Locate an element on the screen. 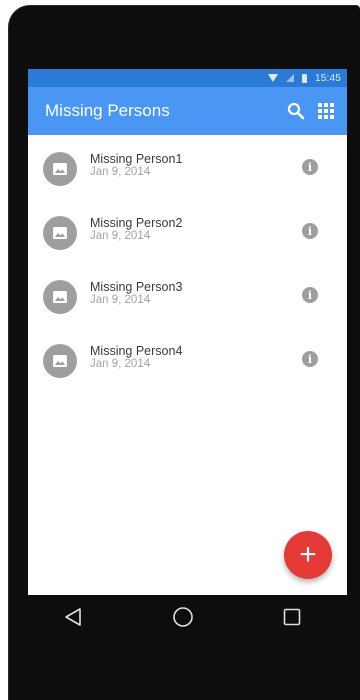 The image size is (360, 700). list-item-text: Missing Person1 Jan 9, 2014 is located at coordinates (196, 165).